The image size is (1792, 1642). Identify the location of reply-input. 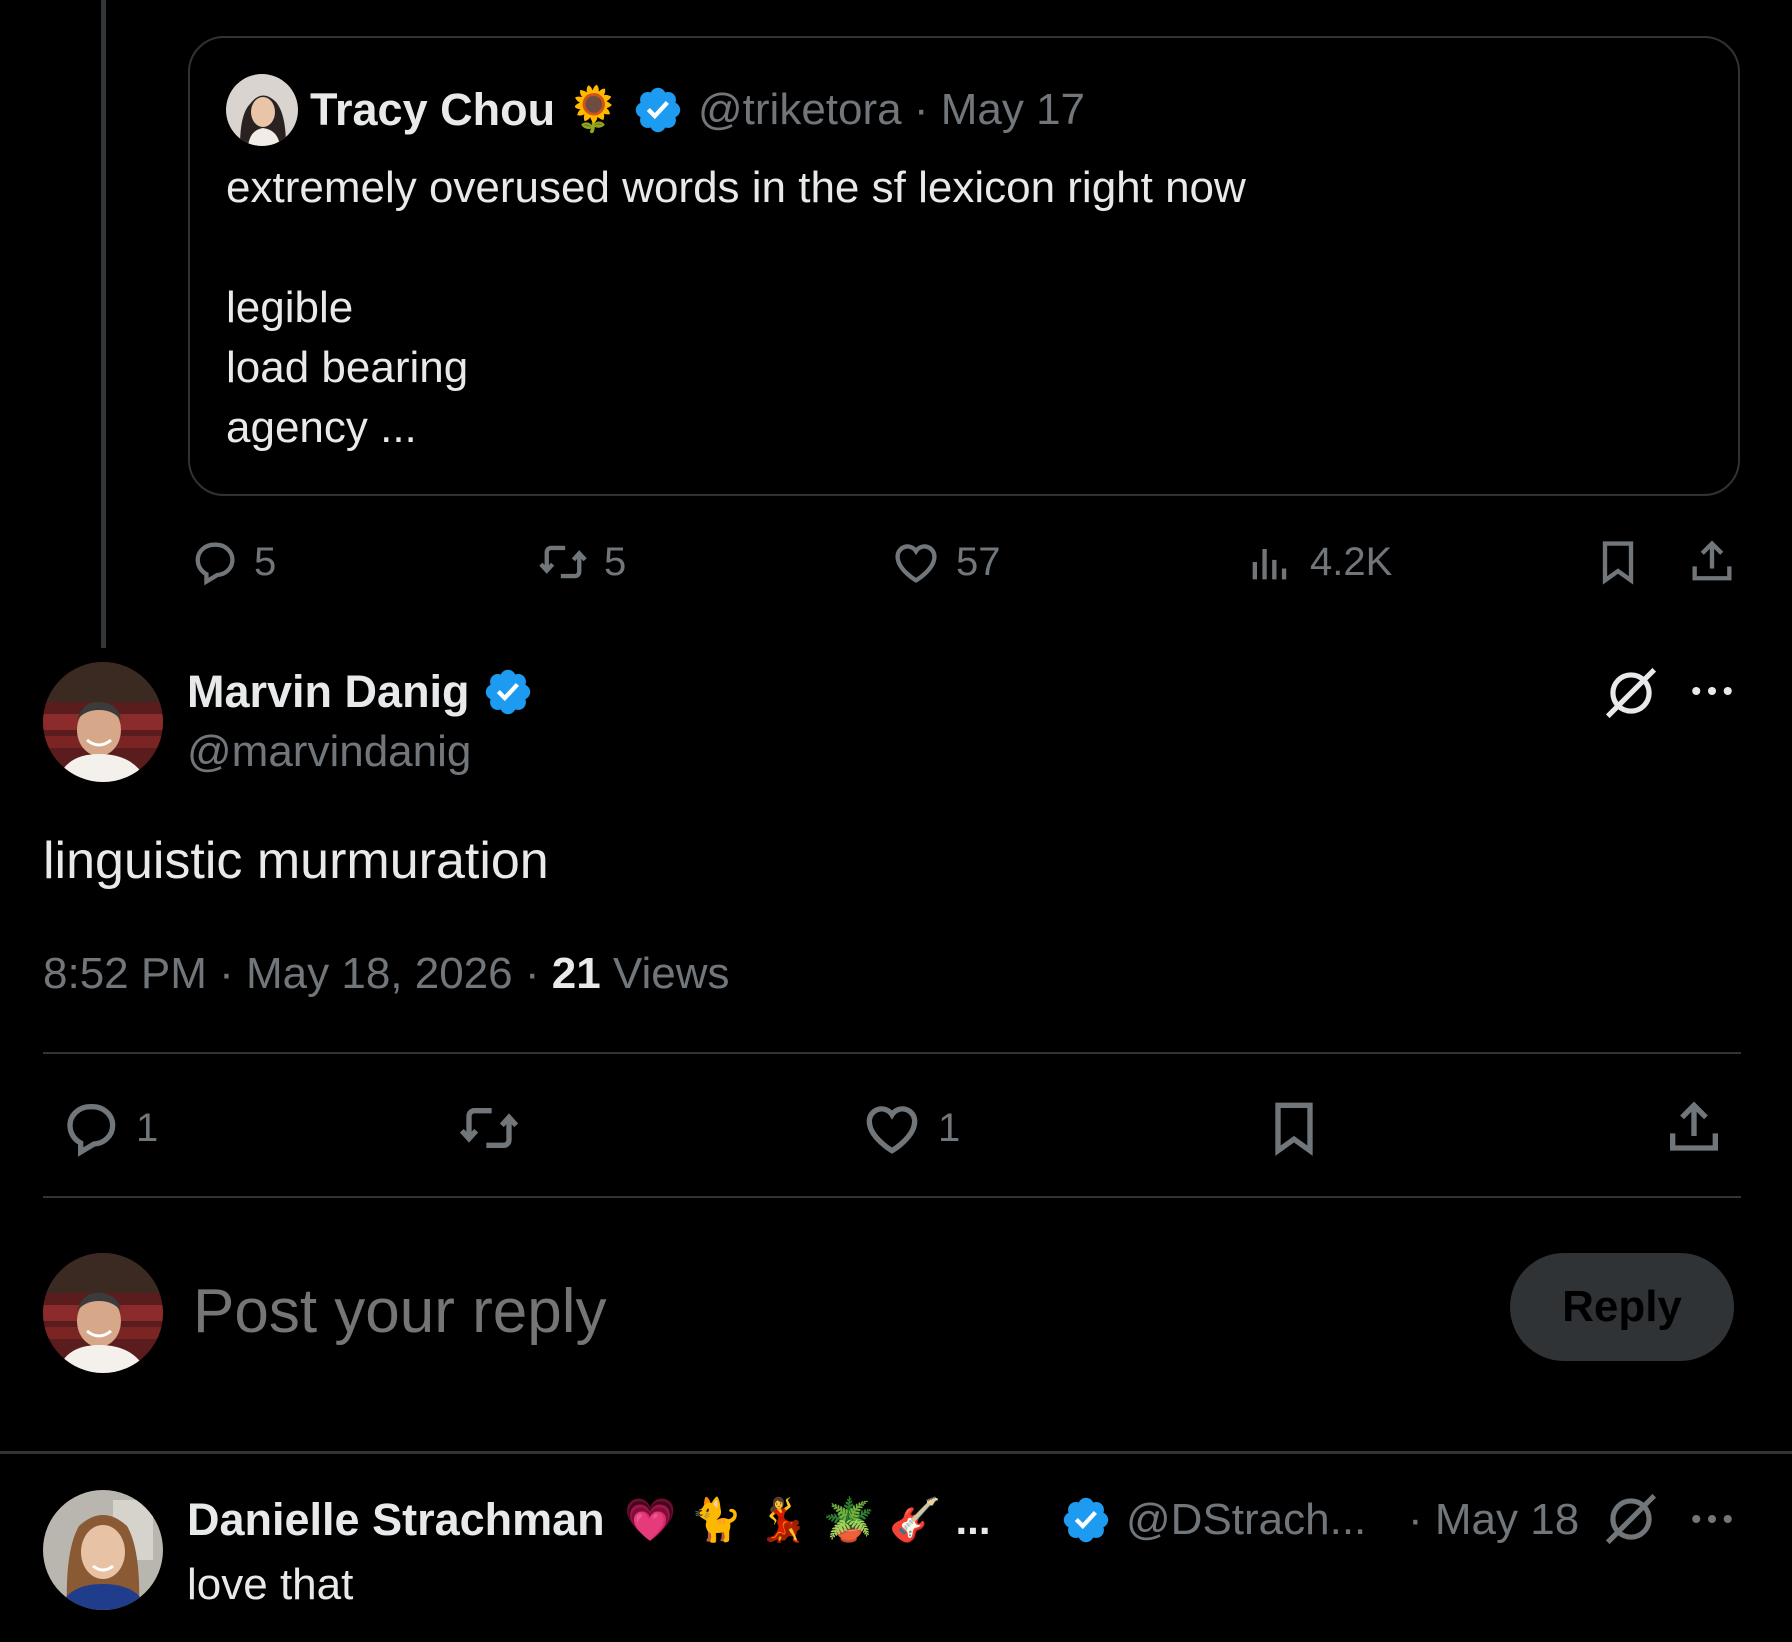
(643, 1312).